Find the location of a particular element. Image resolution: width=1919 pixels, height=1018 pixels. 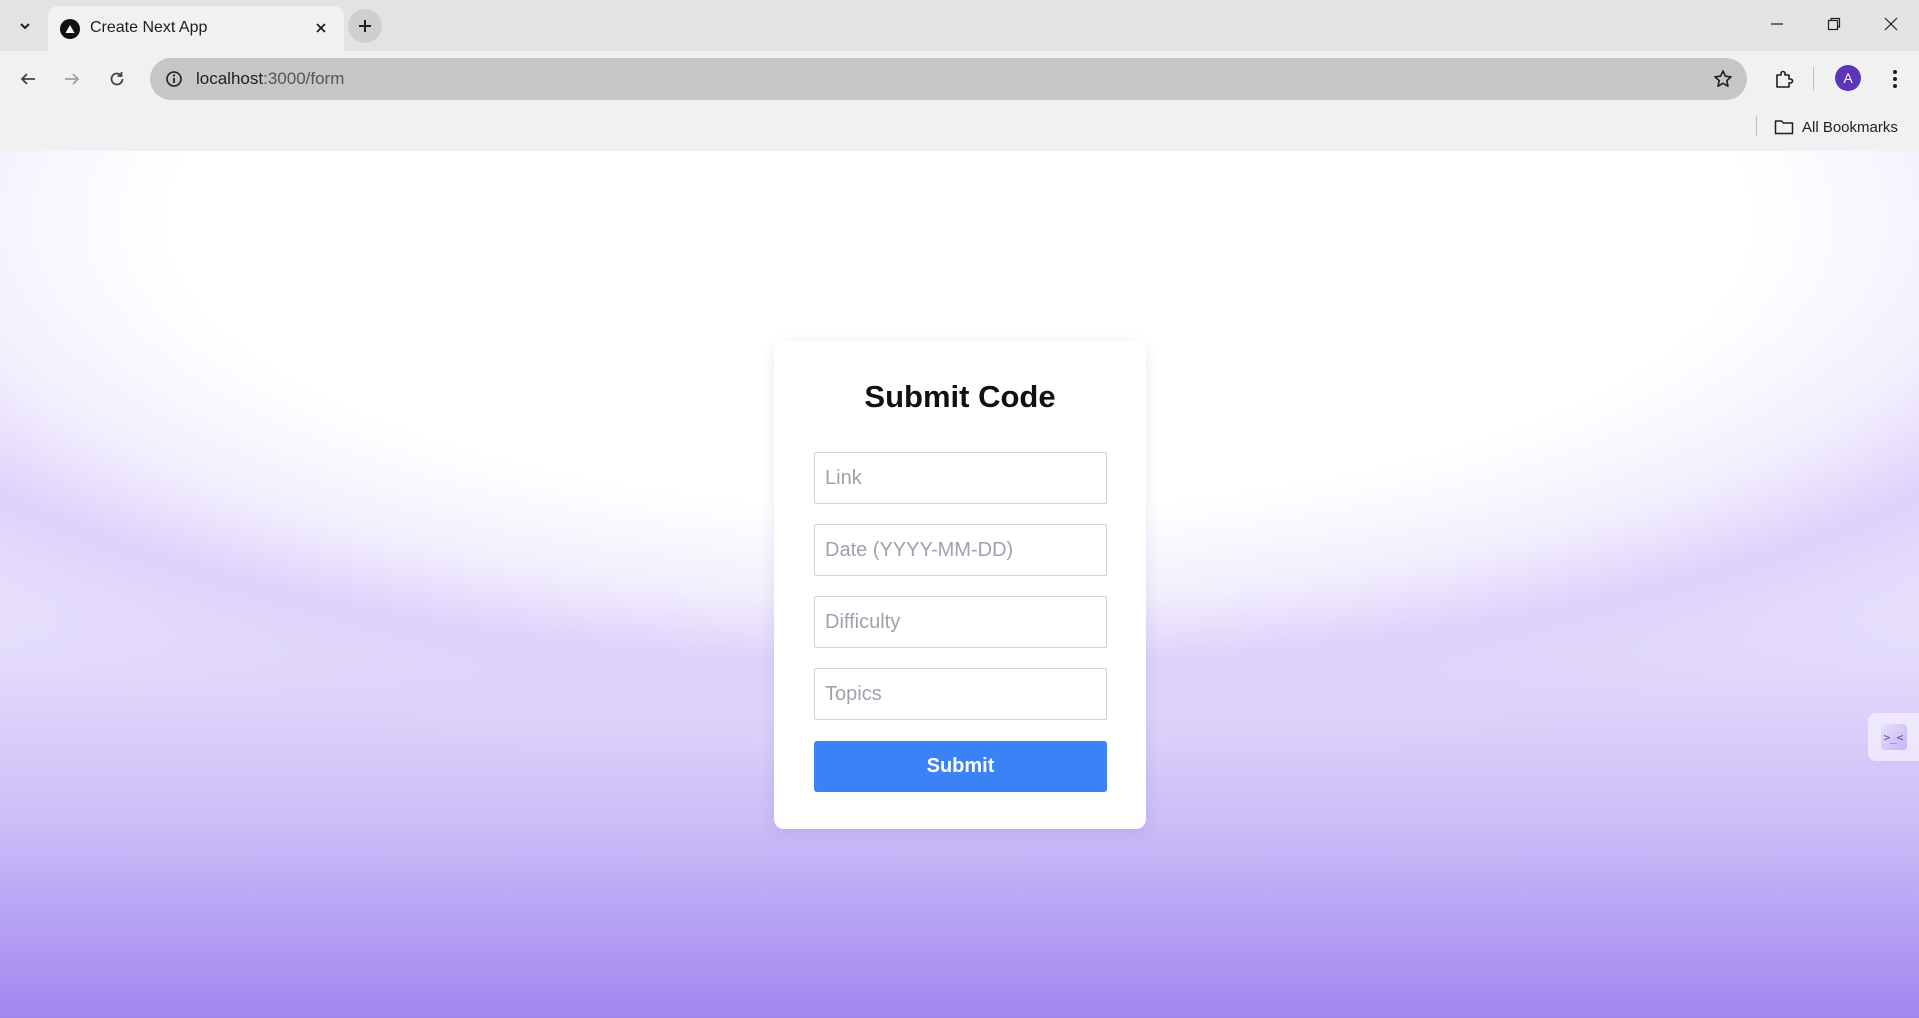

restore-icon is located at coordinates (1834, 24).